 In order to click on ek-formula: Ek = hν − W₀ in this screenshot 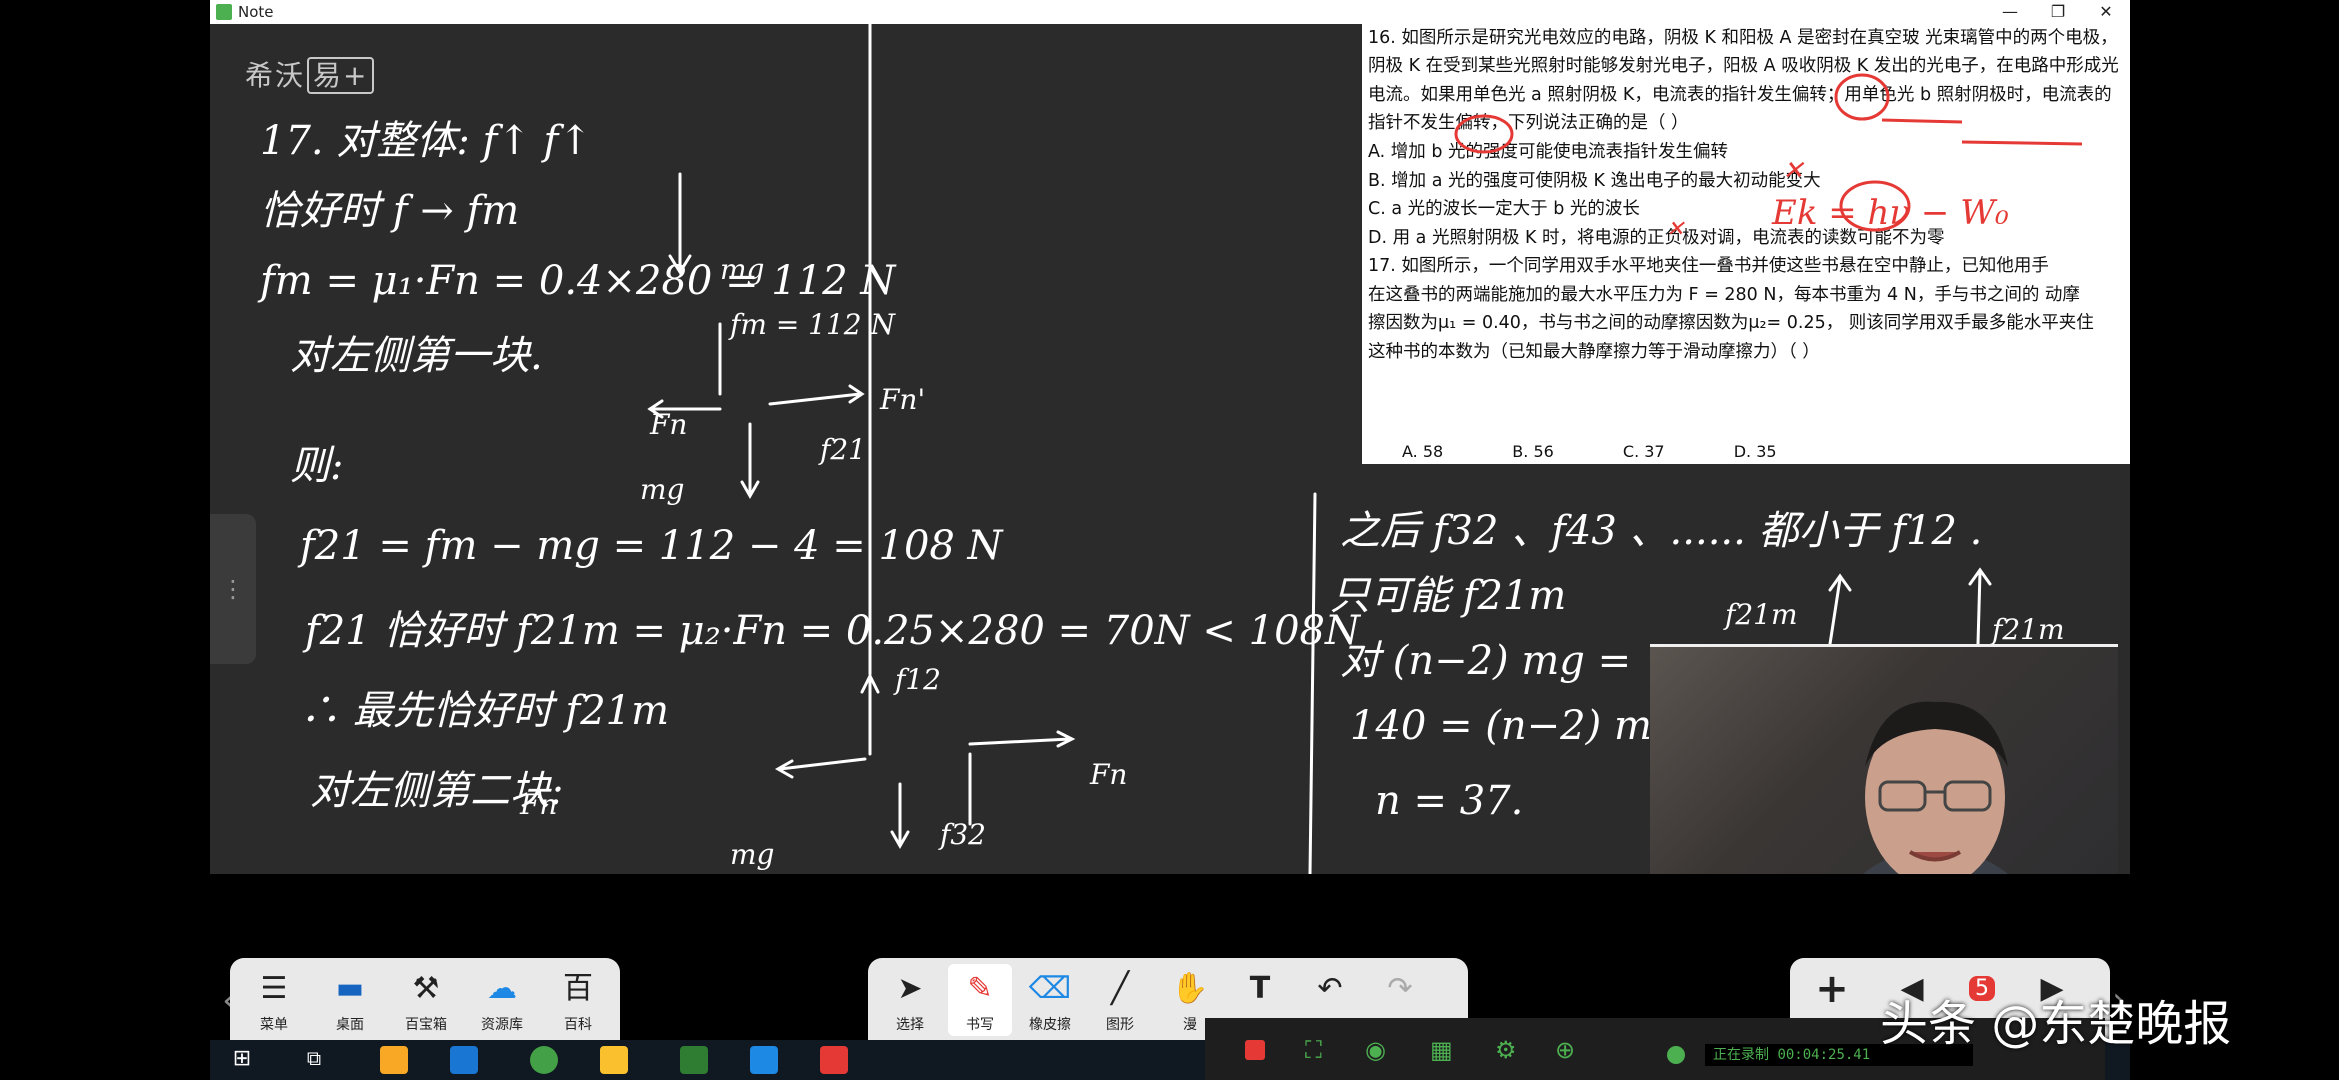, I will do `click(1890, 213)`.